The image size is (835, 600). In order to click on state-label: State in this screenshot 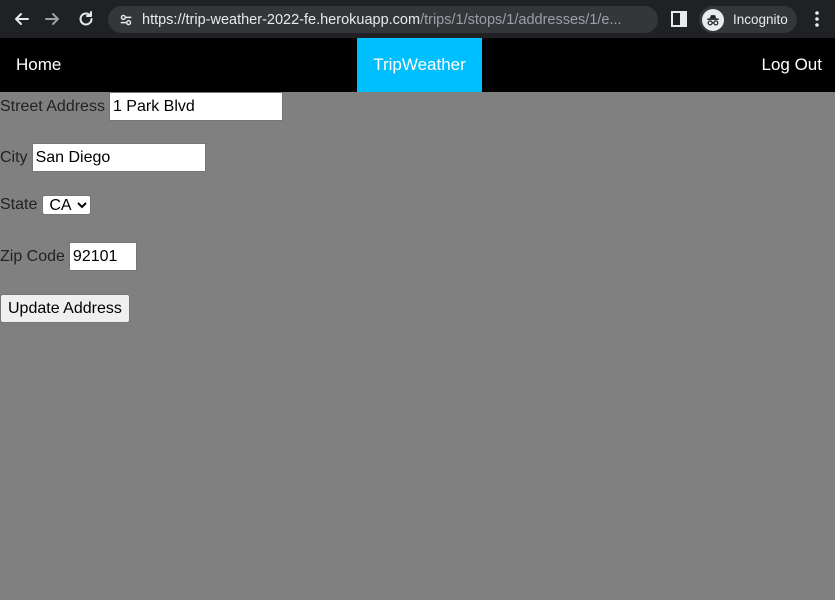, I will do `click(19, 204)`.